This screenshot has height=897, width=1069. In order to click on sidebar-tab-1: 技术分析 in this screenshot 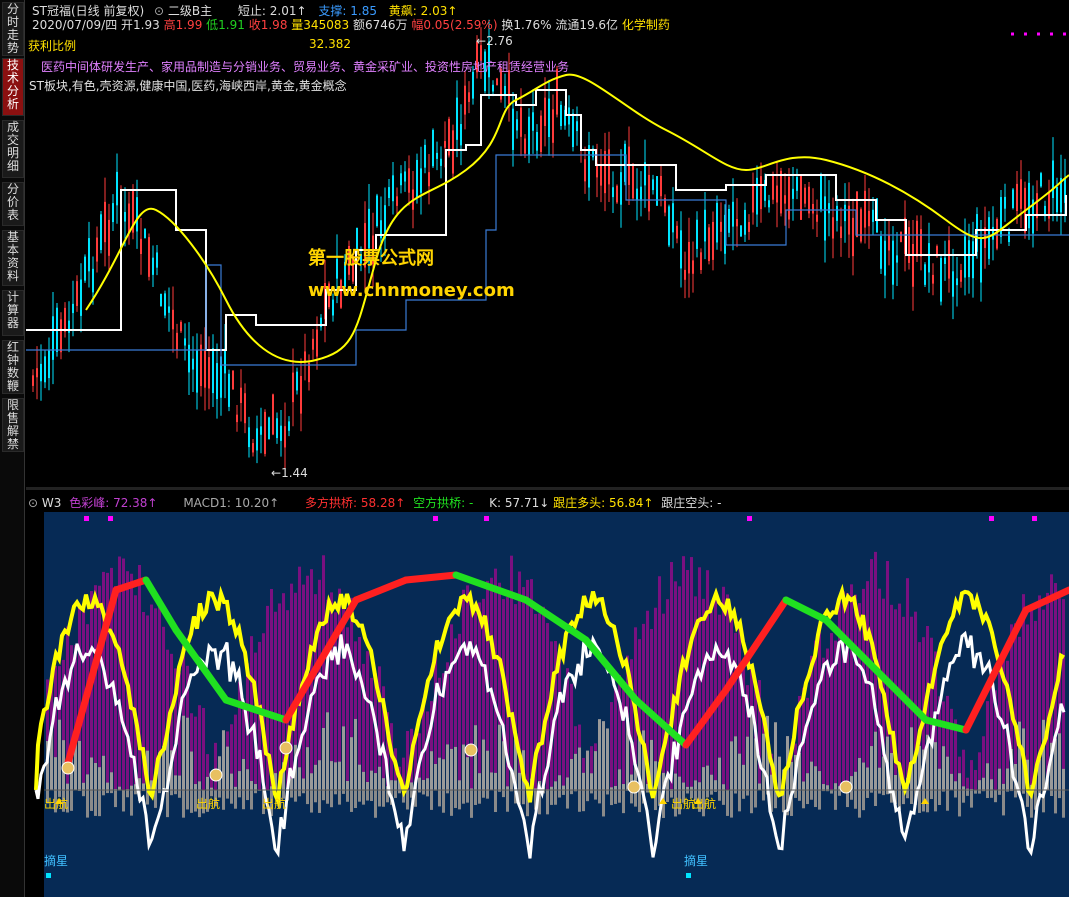, I will do `click(13, 87)`.